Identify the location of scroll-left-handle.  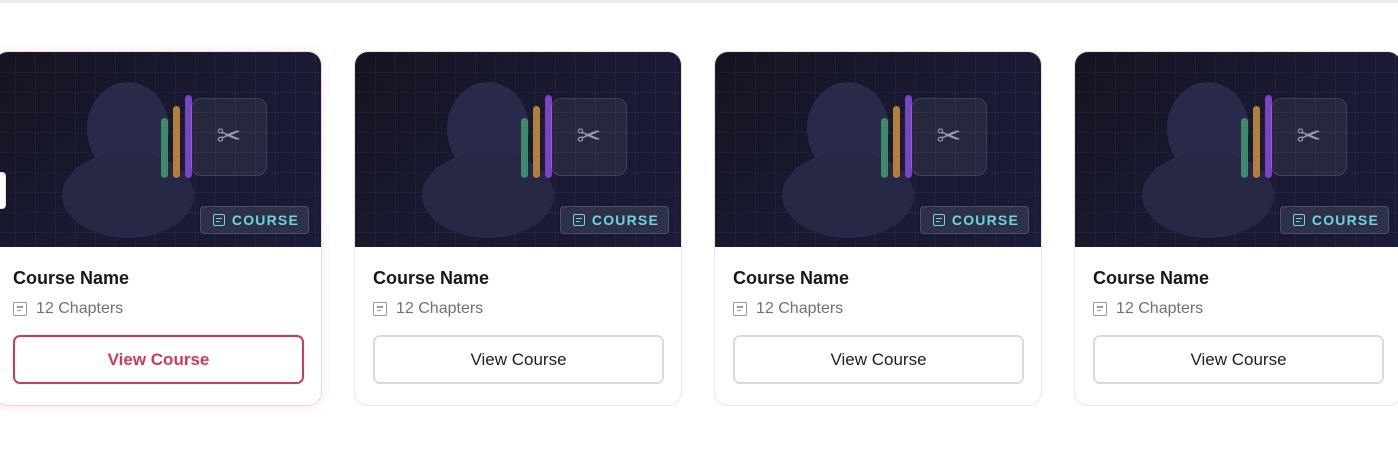
(3, 190).